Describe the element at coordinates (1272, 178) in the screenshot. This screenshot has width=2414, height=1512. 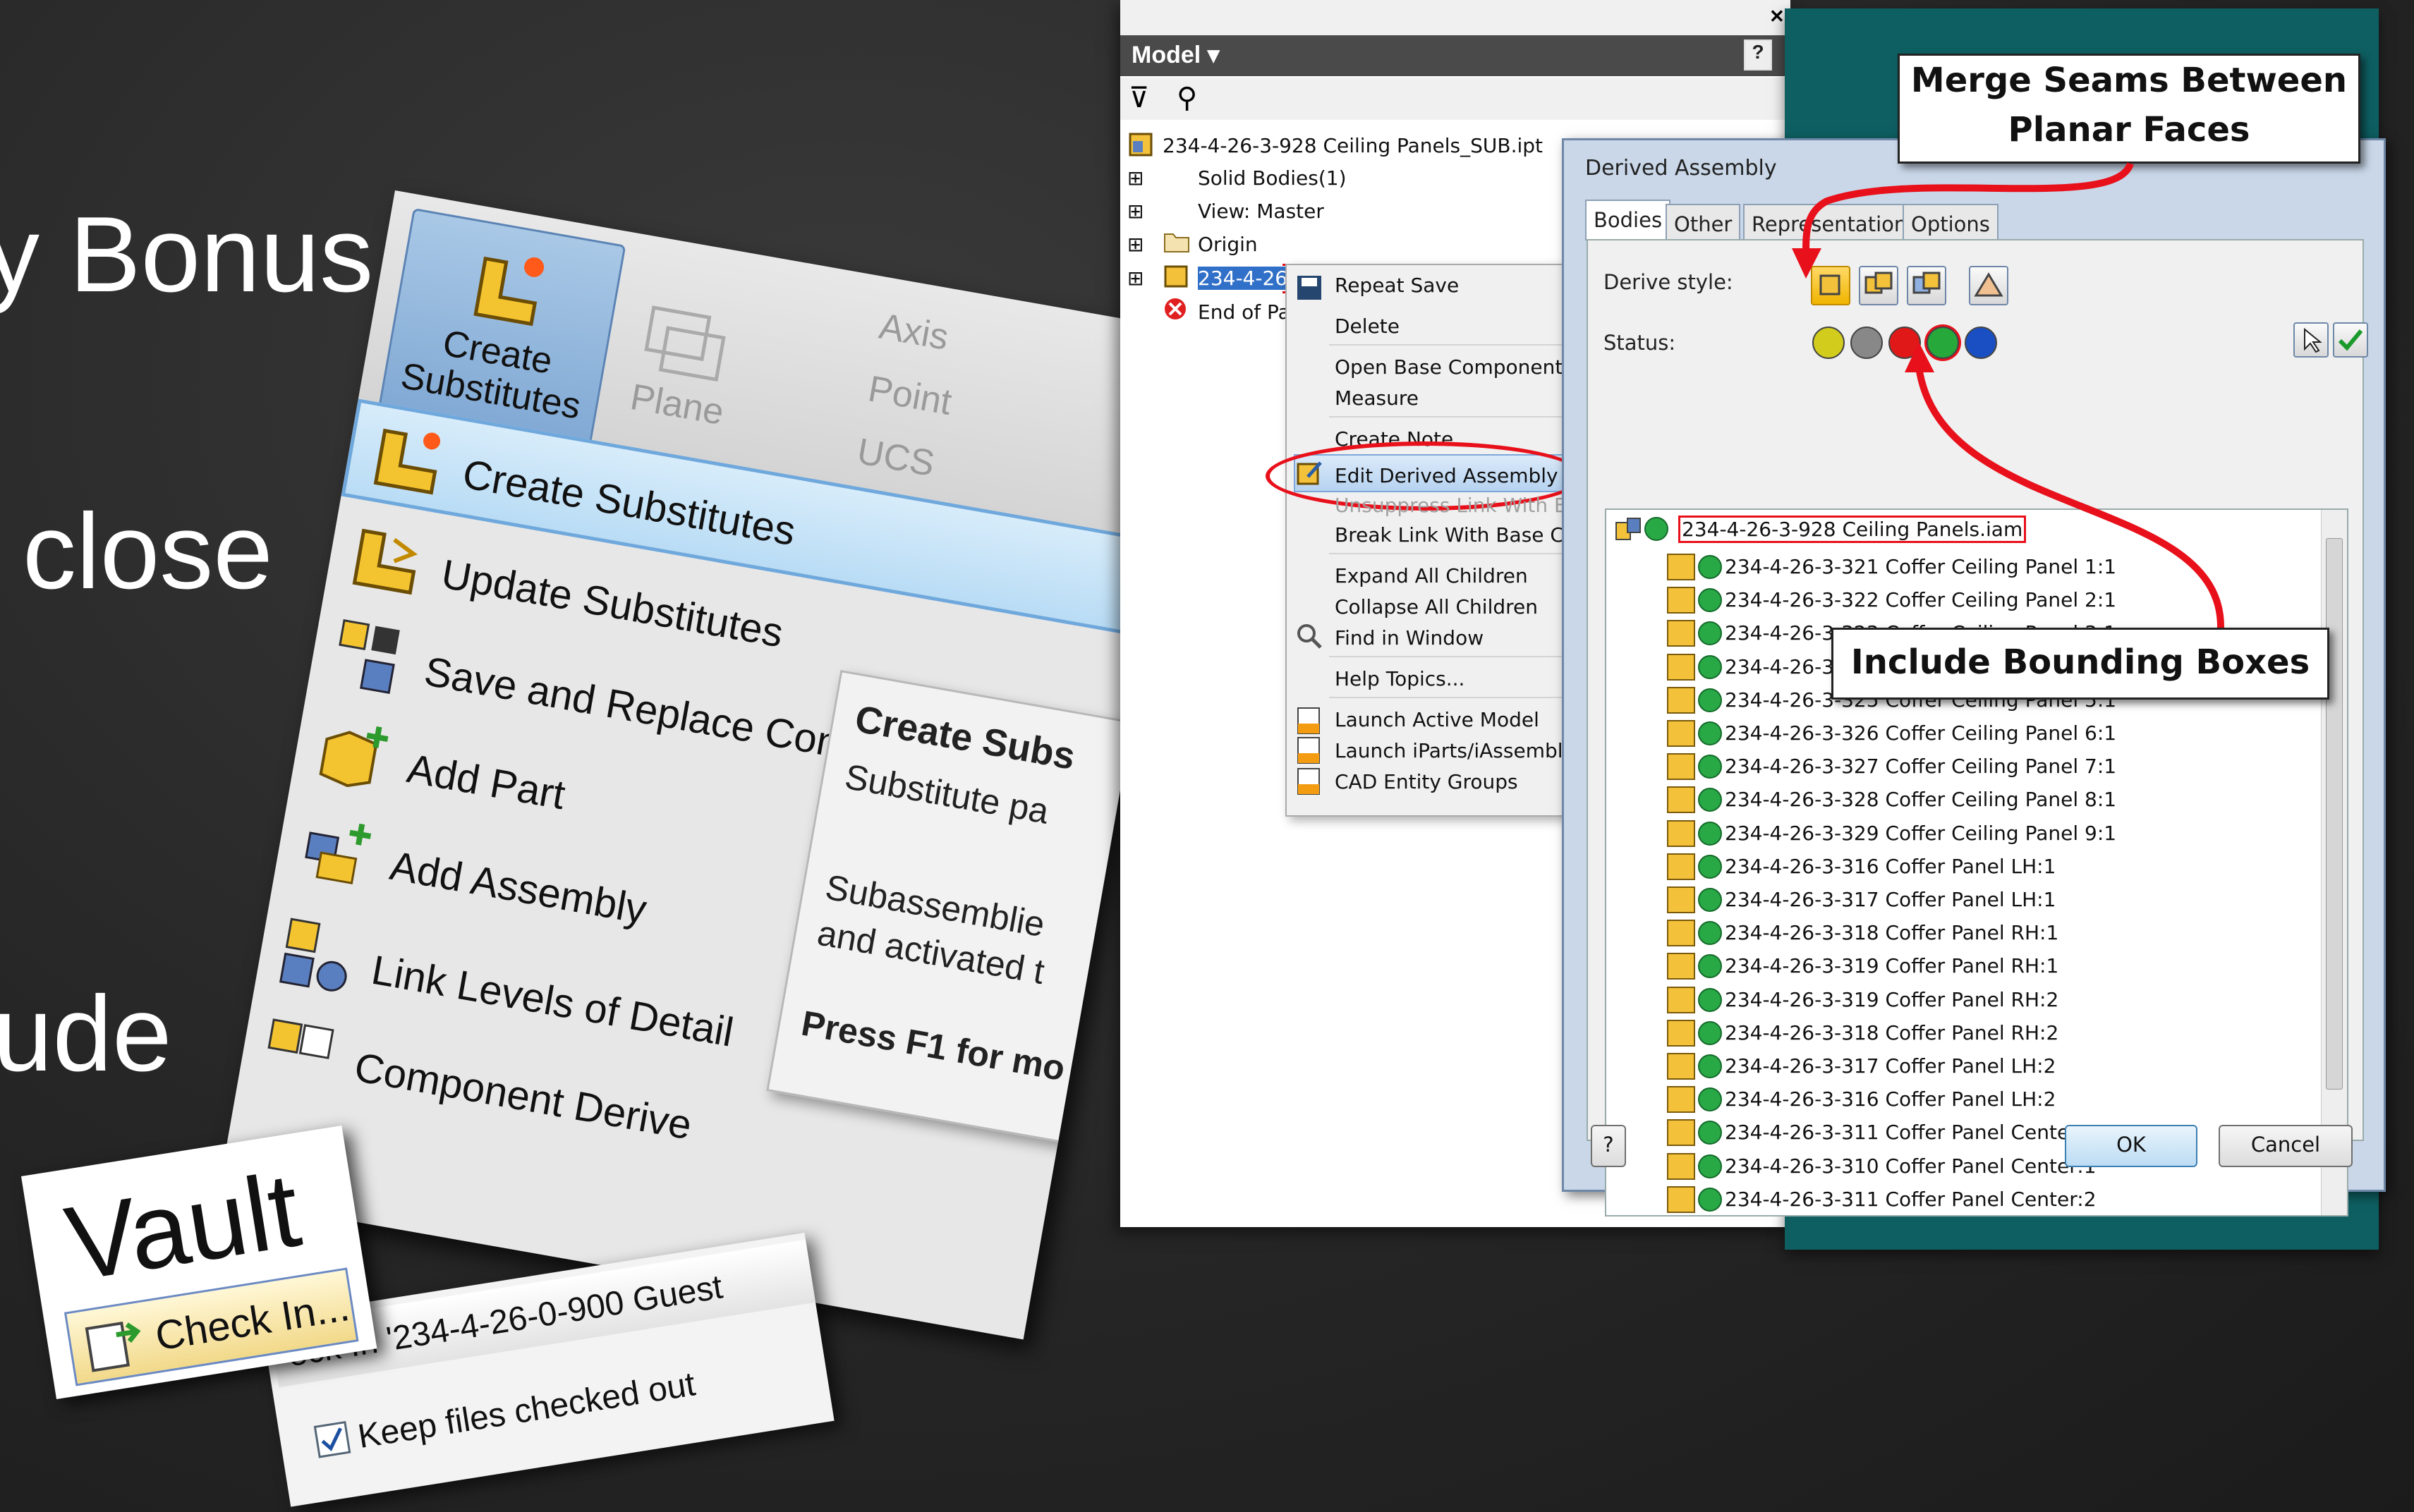
I see `browser-item-solid-bodies: Solid Bodies(1)` at that location.